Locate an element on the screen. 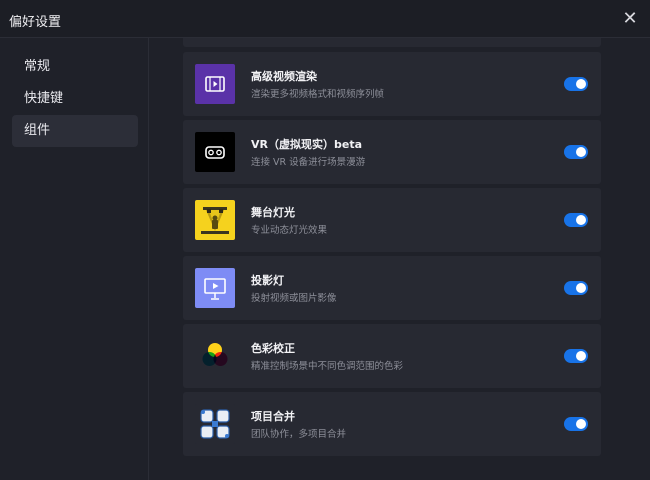  sidebar-item-components: 组件 is located at coordinates (75, 131).